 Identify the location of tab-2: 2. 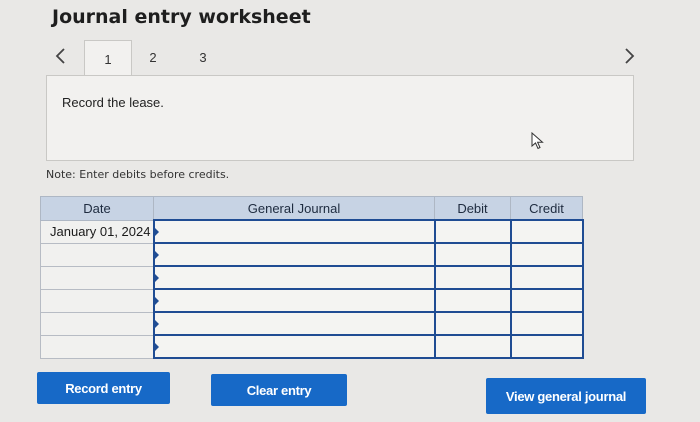
(153, 57).